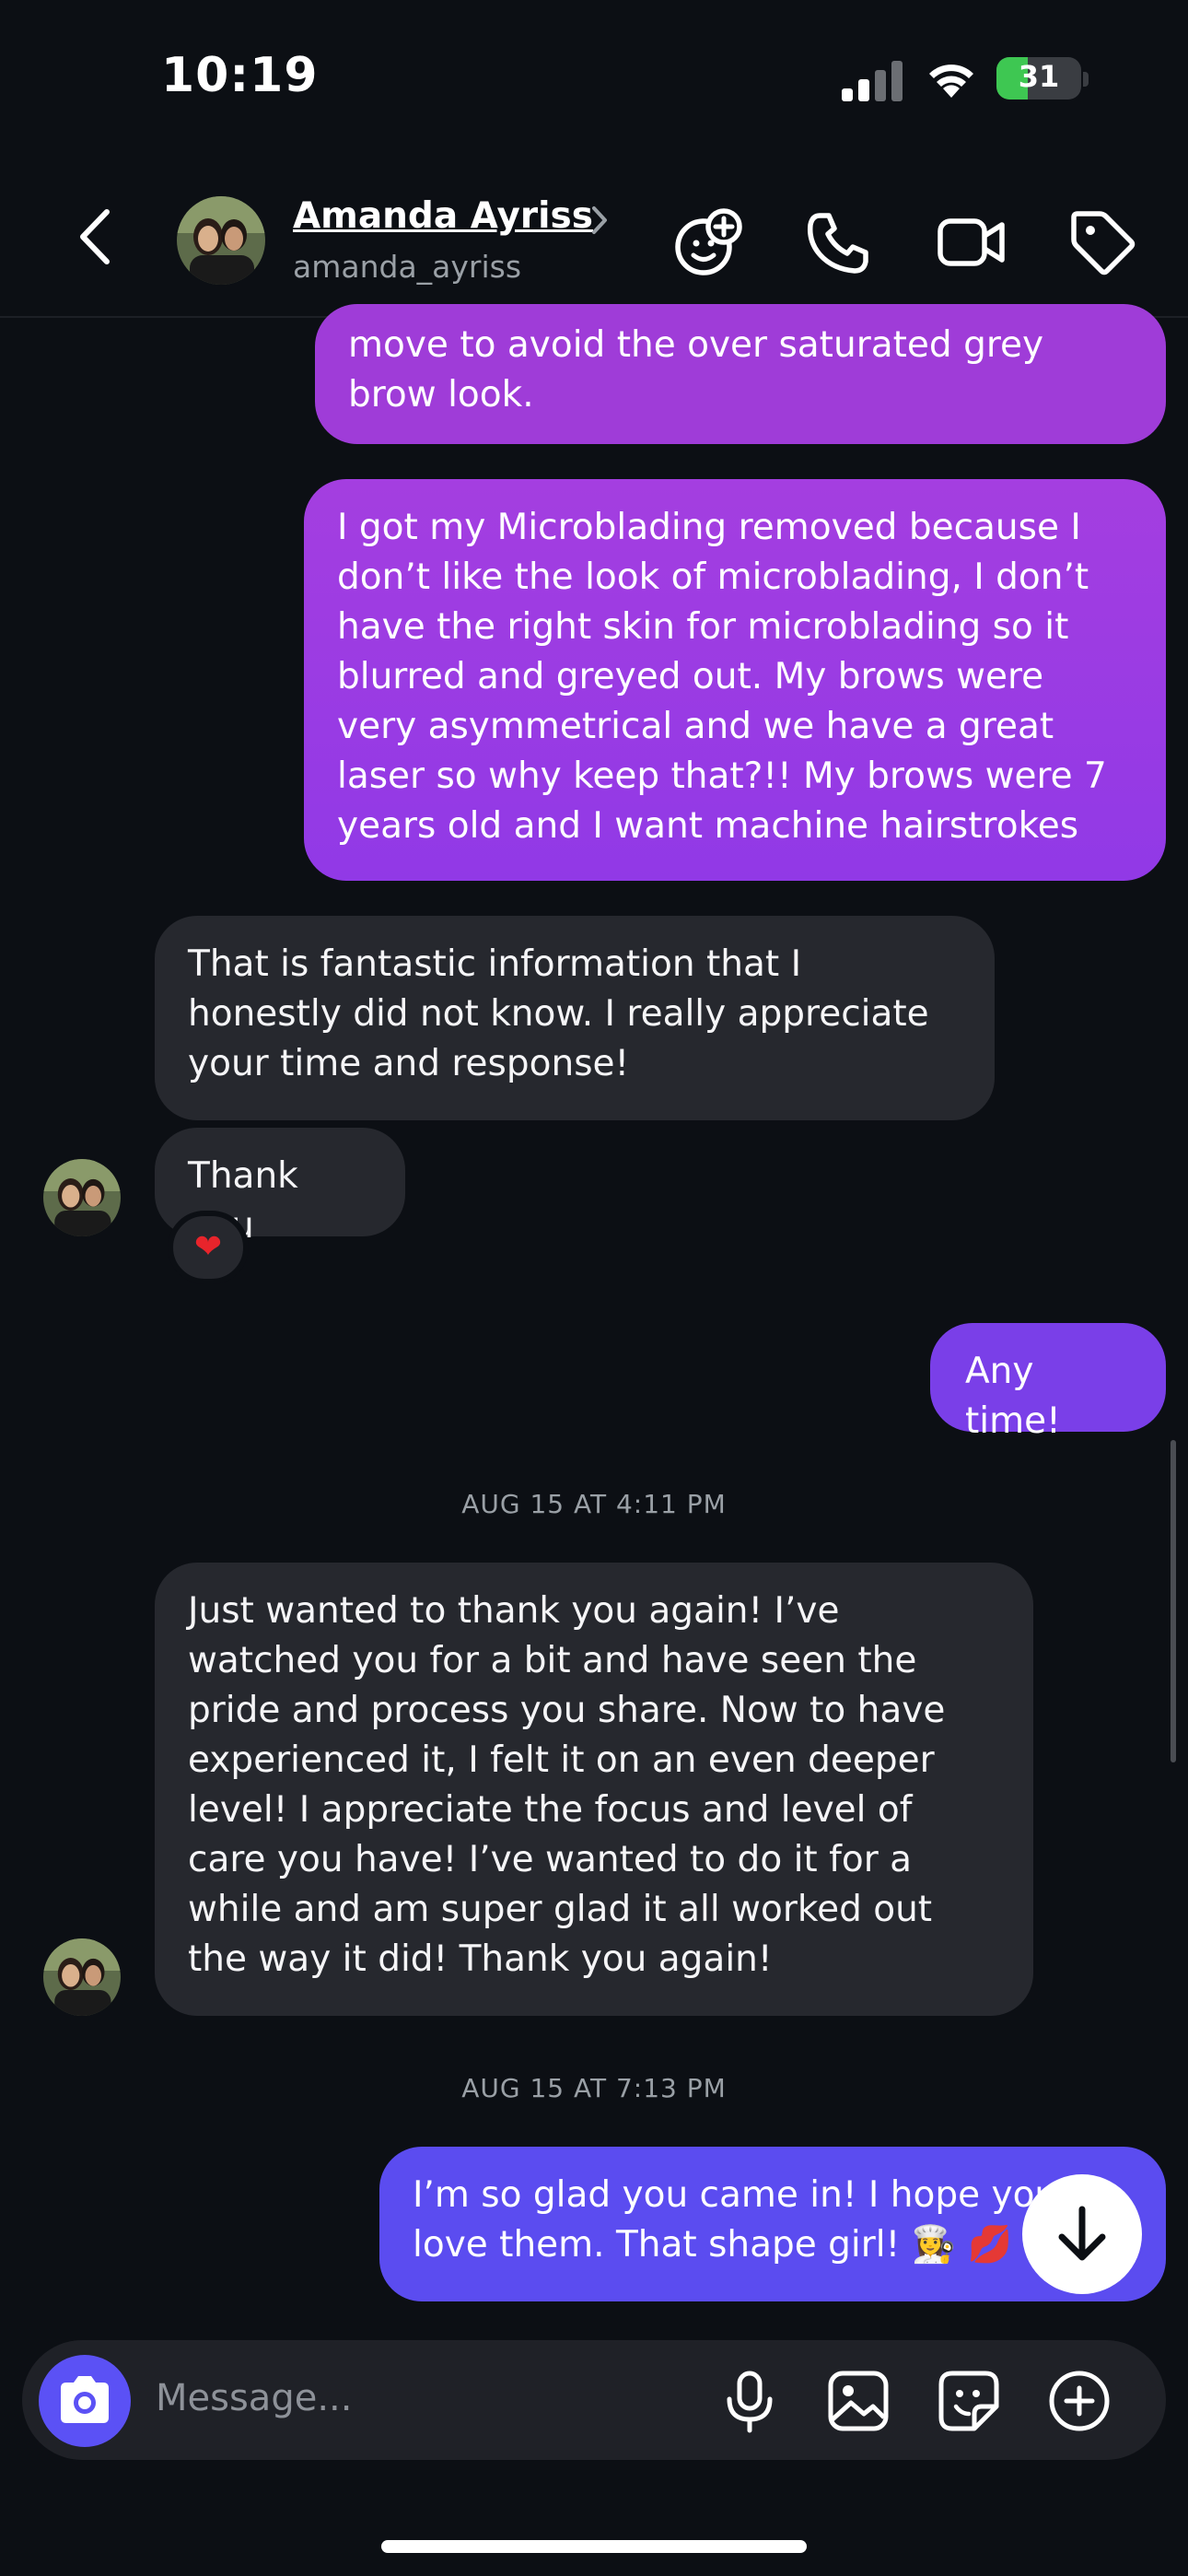  What do you see at coordinates (951, 81) in the screenshot?
I see `wifi-icon` at bounding box center [951, 81].